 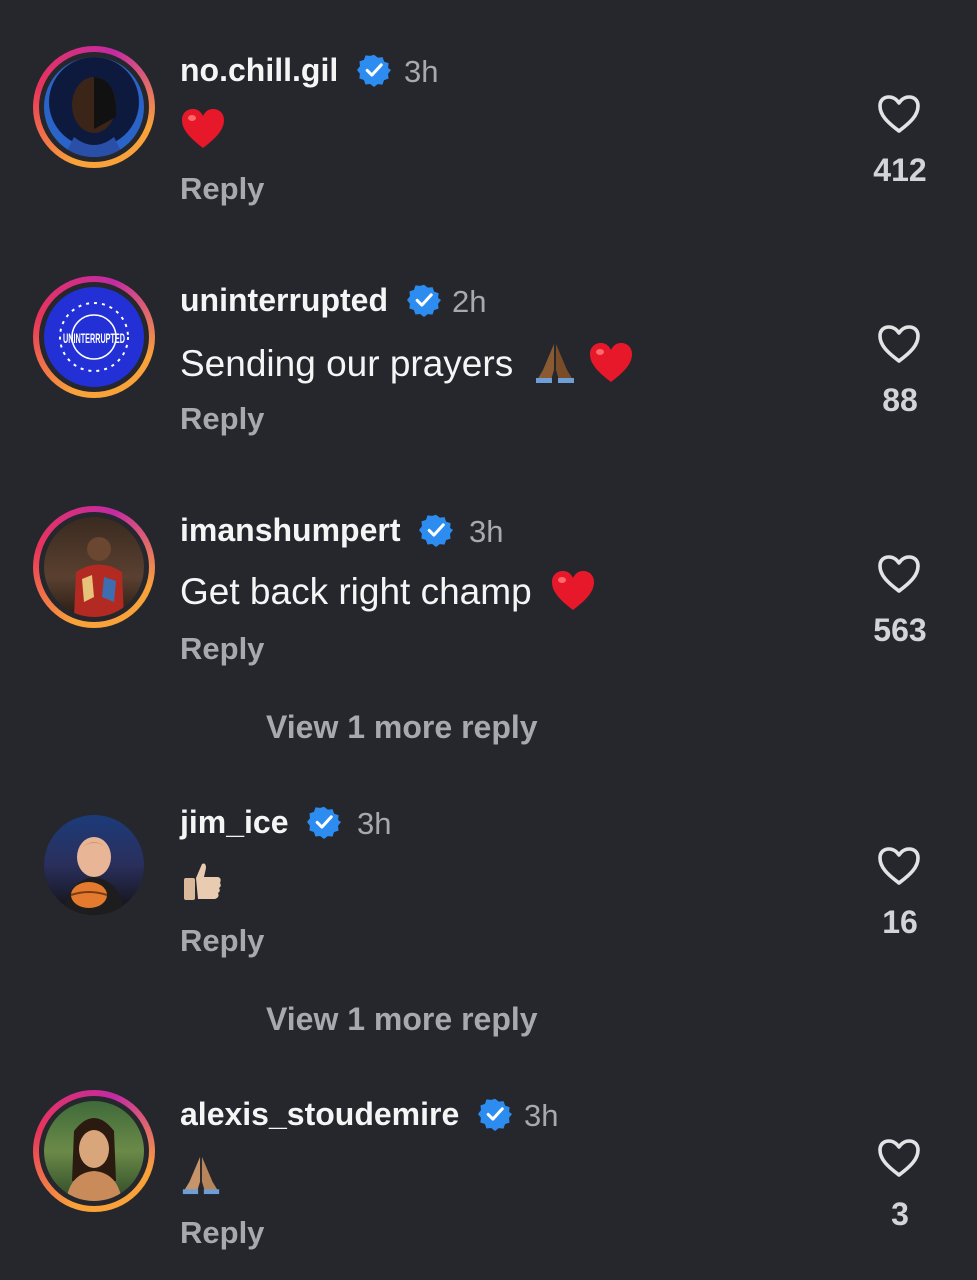 I want to click on like-count: 16, so click(x=900, y=922).